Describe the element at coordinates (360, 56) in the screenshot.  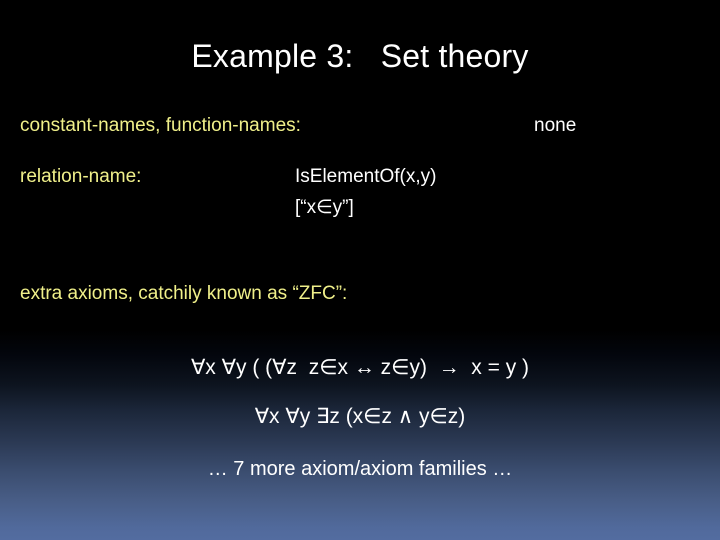
I see `slide-title: Example 3: Set theory` at that location.